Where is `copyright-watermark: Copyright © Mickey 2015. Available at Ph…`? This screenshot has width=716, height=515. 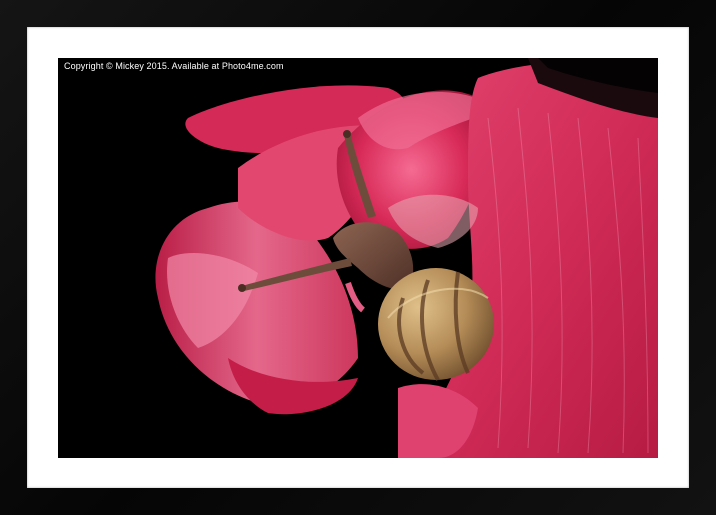 copyright-watermark: Copyright © Mickey 2015. Available at Ph… is located at coordinates (174, 66).